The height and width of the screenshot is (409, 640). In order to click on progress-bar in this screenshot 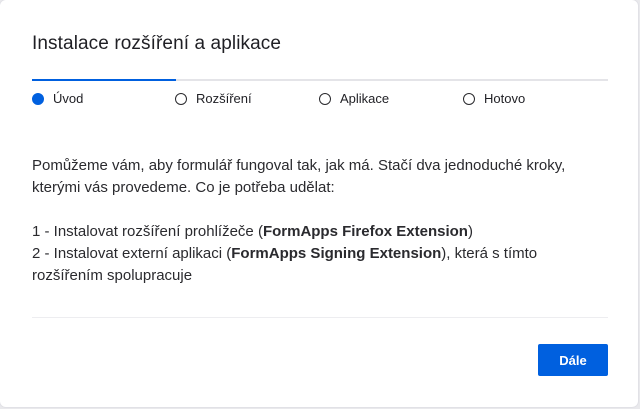, I will do `click(320, 80)`.